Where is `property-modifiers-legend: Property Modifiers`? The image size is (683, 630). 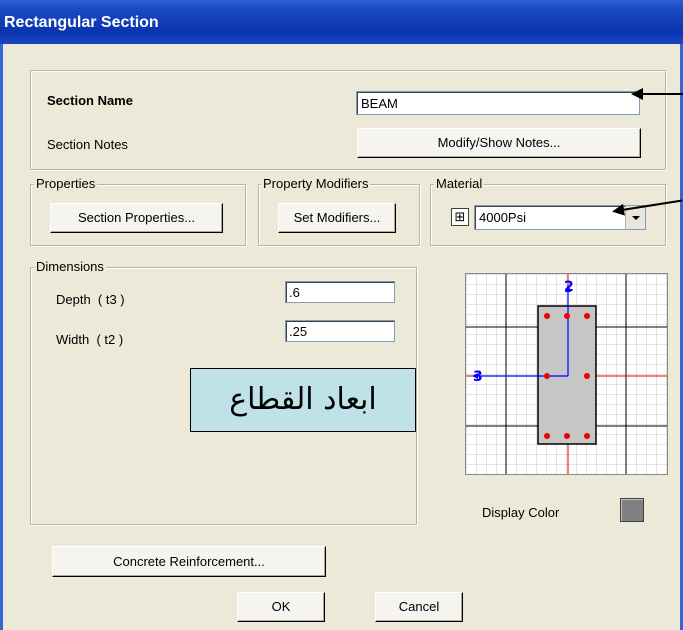 property-modifiers-legend: Property Modifiers is located at coordinates (316, 184).